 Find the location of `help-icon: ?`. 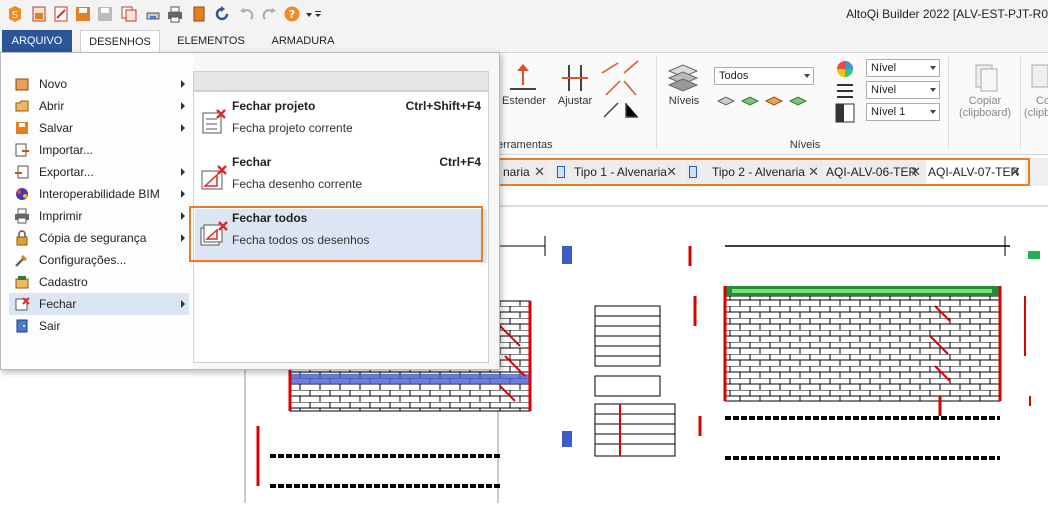

help-icon: ? is located at coordinates (292, 14).